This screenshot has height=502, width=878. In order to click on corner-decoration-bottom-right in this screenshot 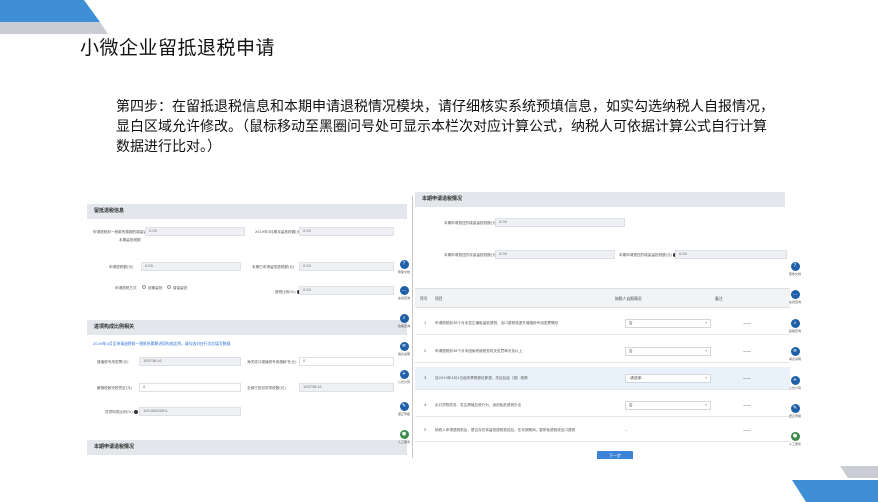, I will do `click(835, 484)`.